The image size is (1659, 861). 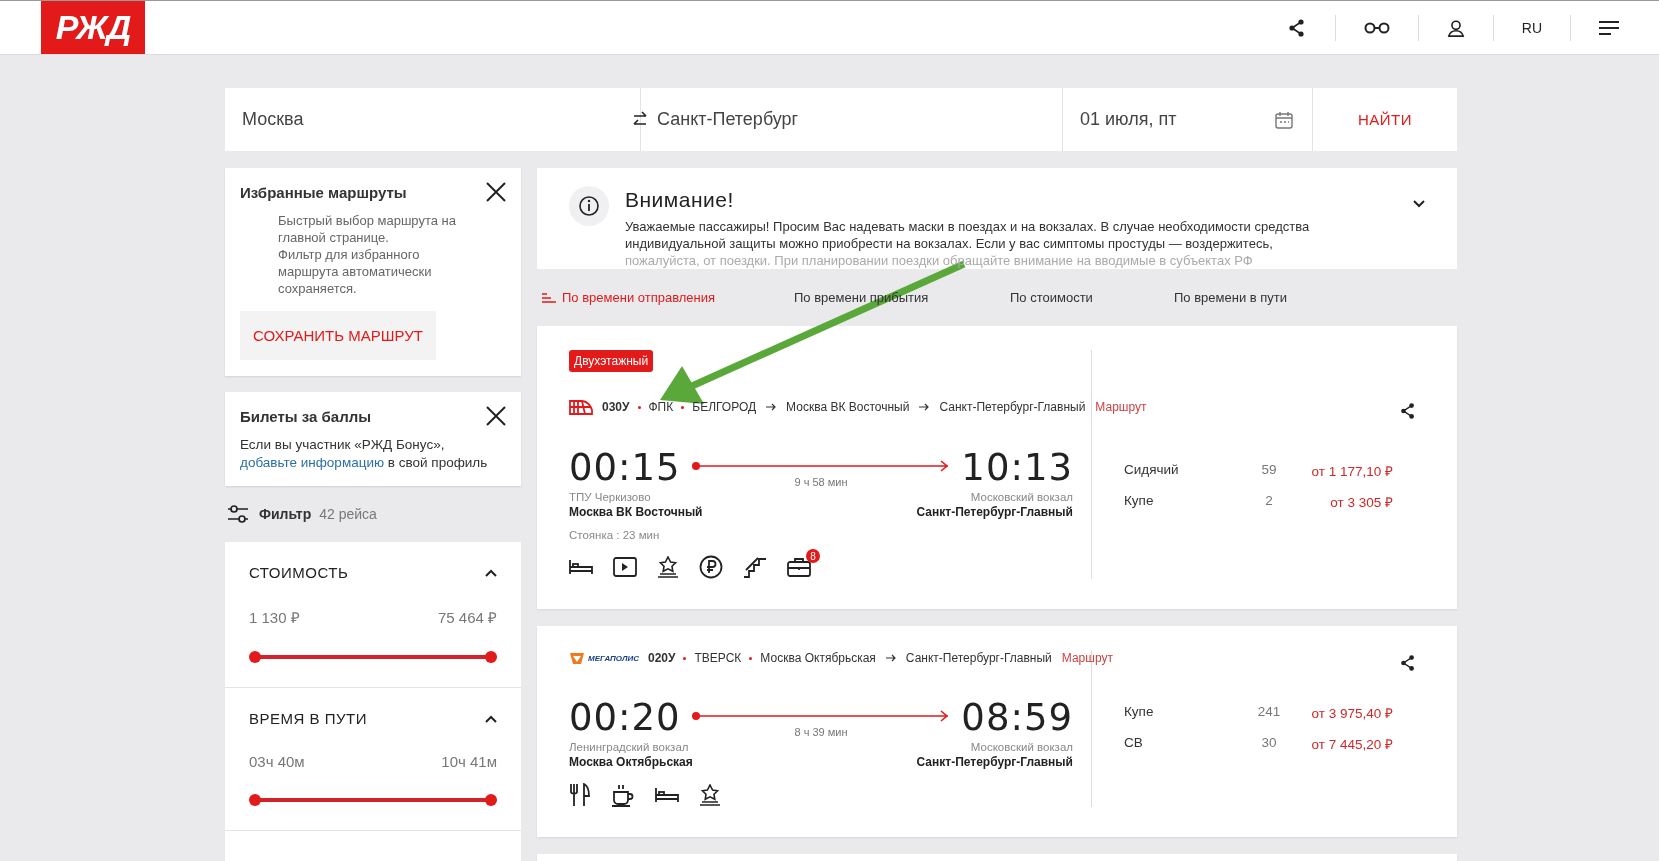 I want to click on price-link: от 7 445,20 ₽, so click(x=1348, y=744).